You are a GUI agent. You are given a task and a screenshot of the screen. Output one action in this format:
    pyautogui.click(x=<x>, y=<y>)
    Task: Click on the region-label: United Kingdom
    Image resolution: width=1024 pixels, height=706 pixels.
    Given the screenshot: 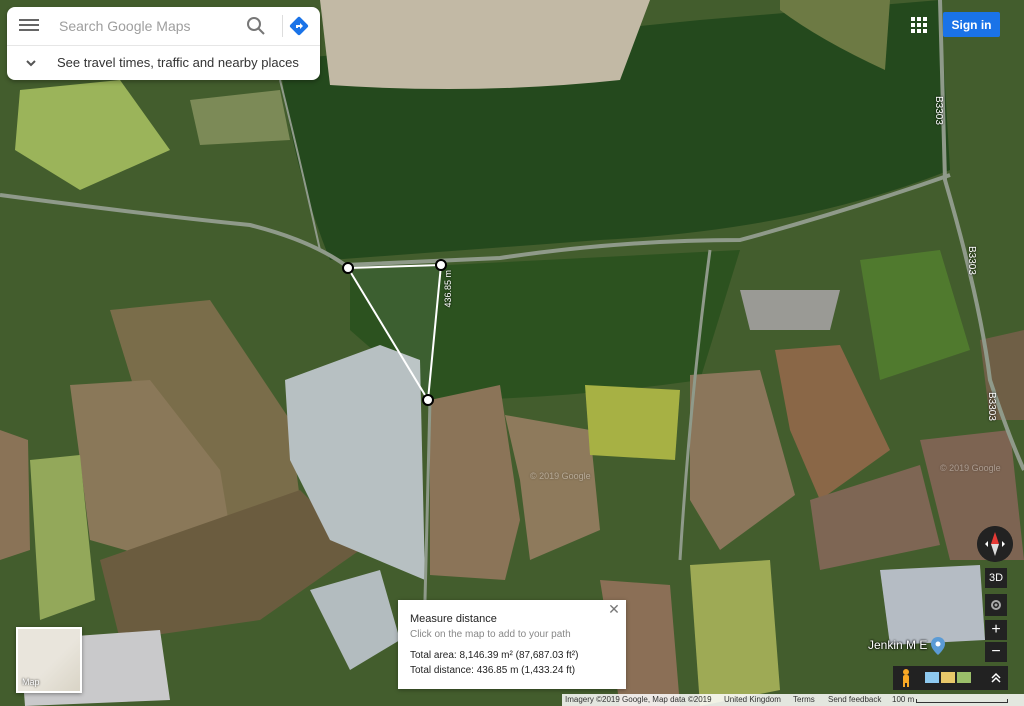 What is the action you would take?
    pyautogui.click(x=752, y=699)
    